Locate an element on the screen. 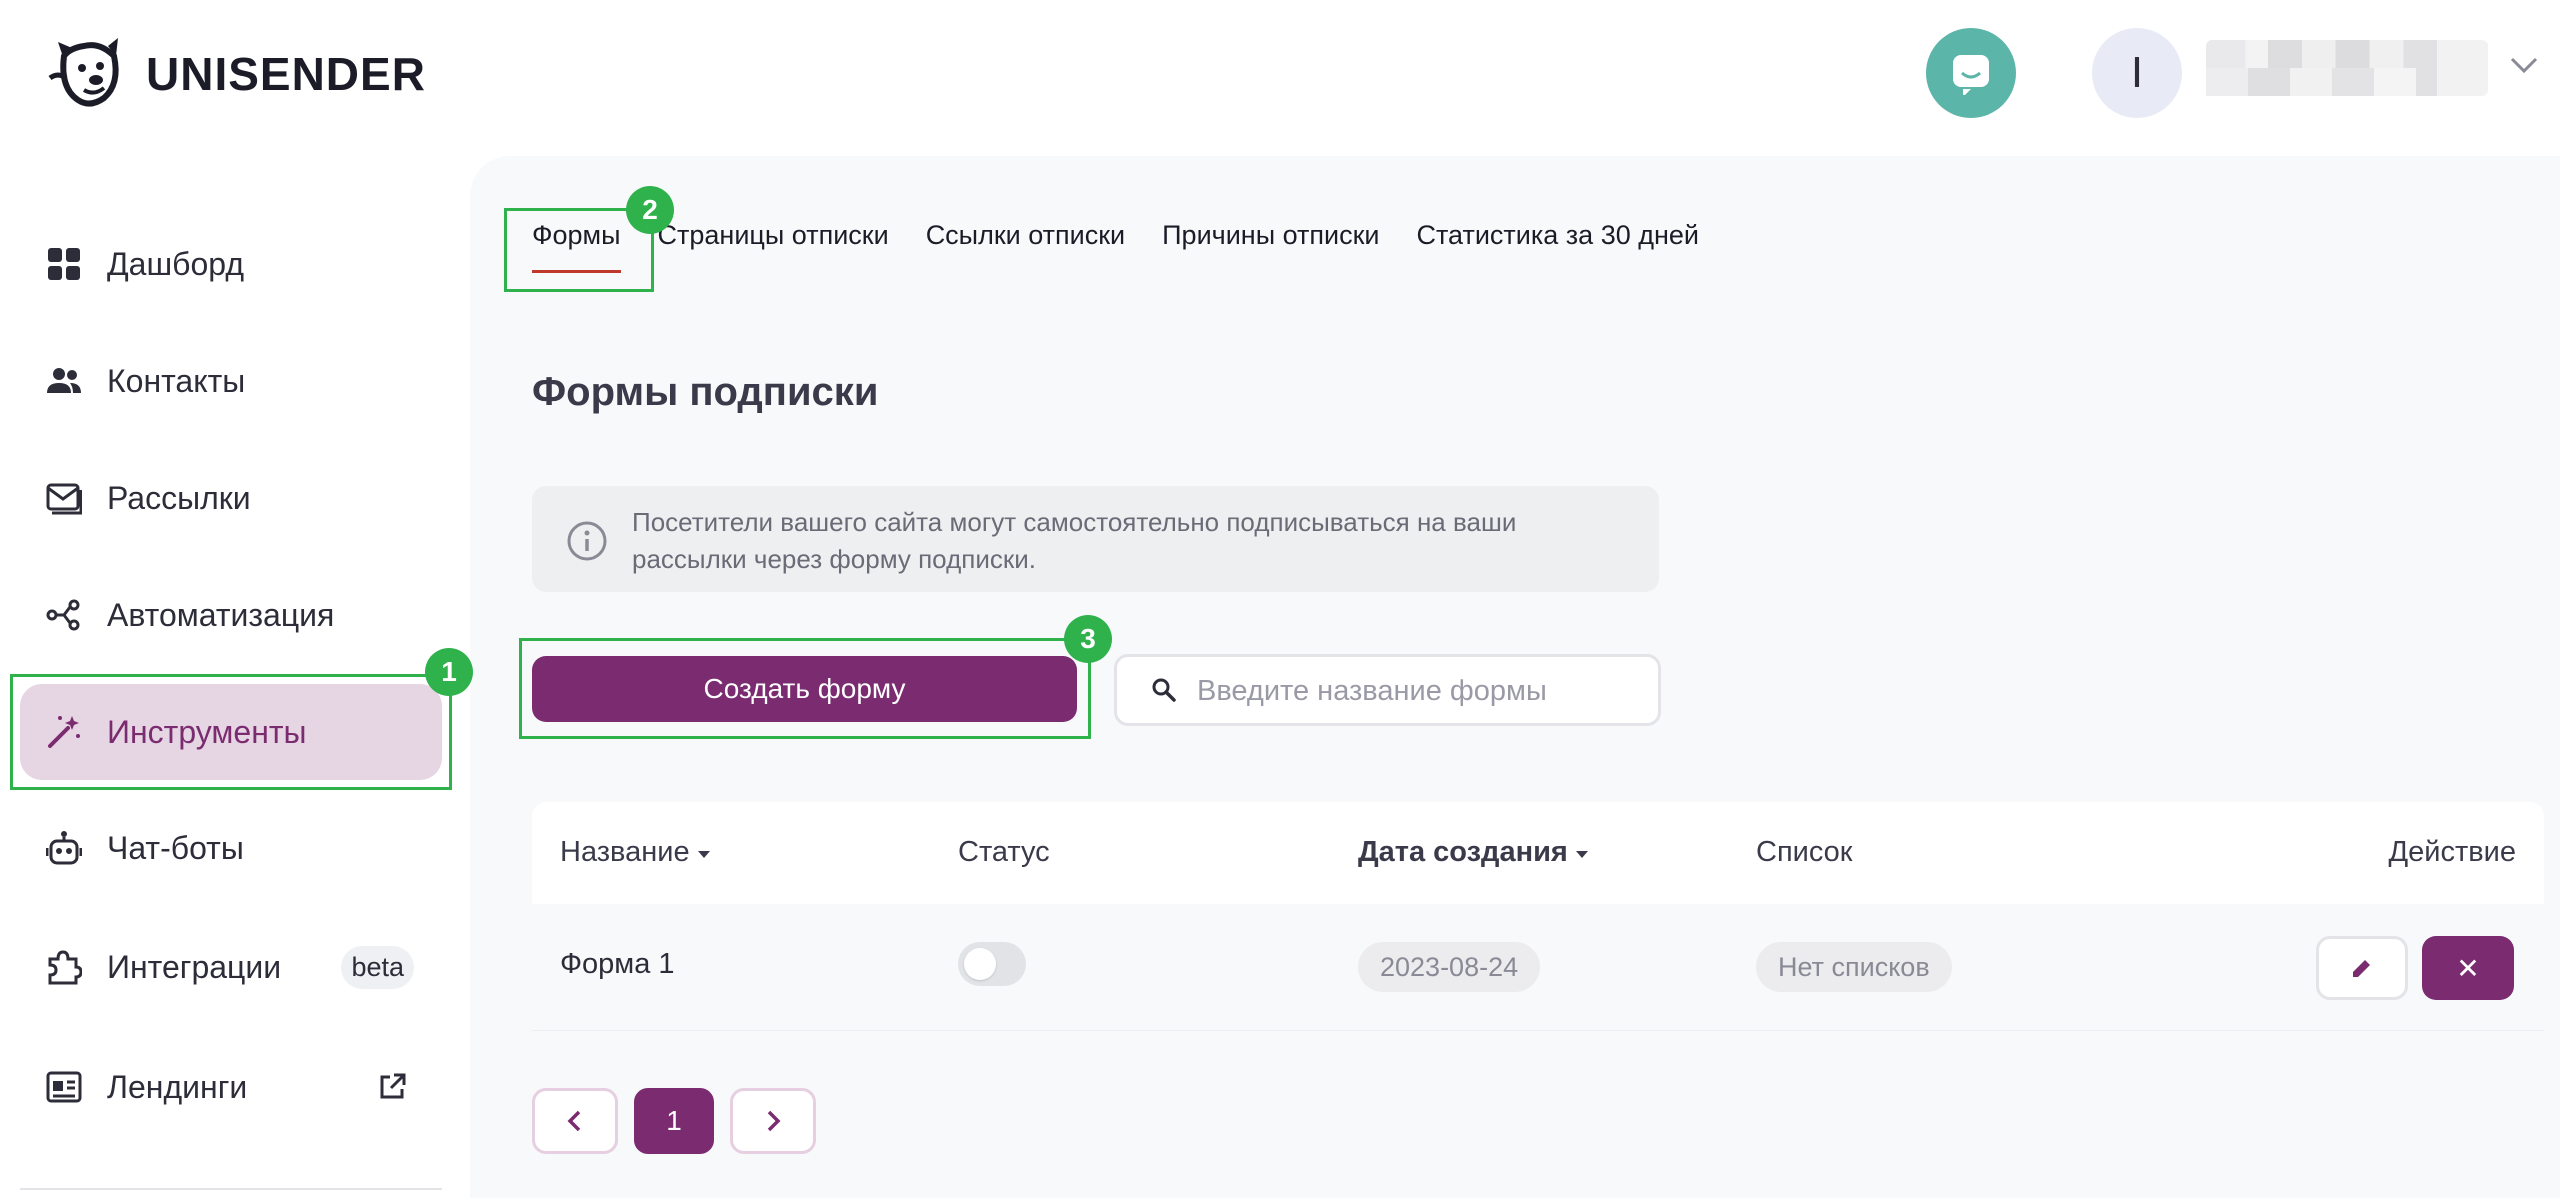 The width and height of the screenshot is (2560, 1198). column-header-label: Дата создания is located at coordinates (1463, 852).